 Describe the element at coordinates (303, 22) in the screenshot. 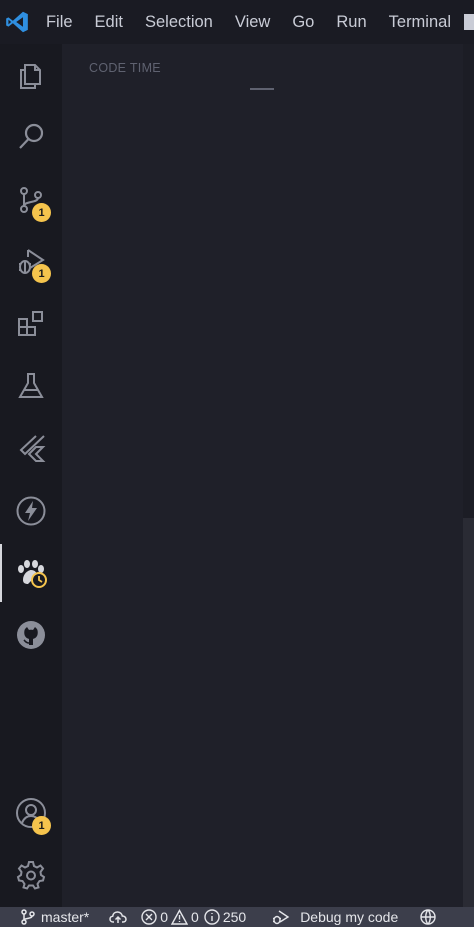

I see `menu-go: Go` at that location.